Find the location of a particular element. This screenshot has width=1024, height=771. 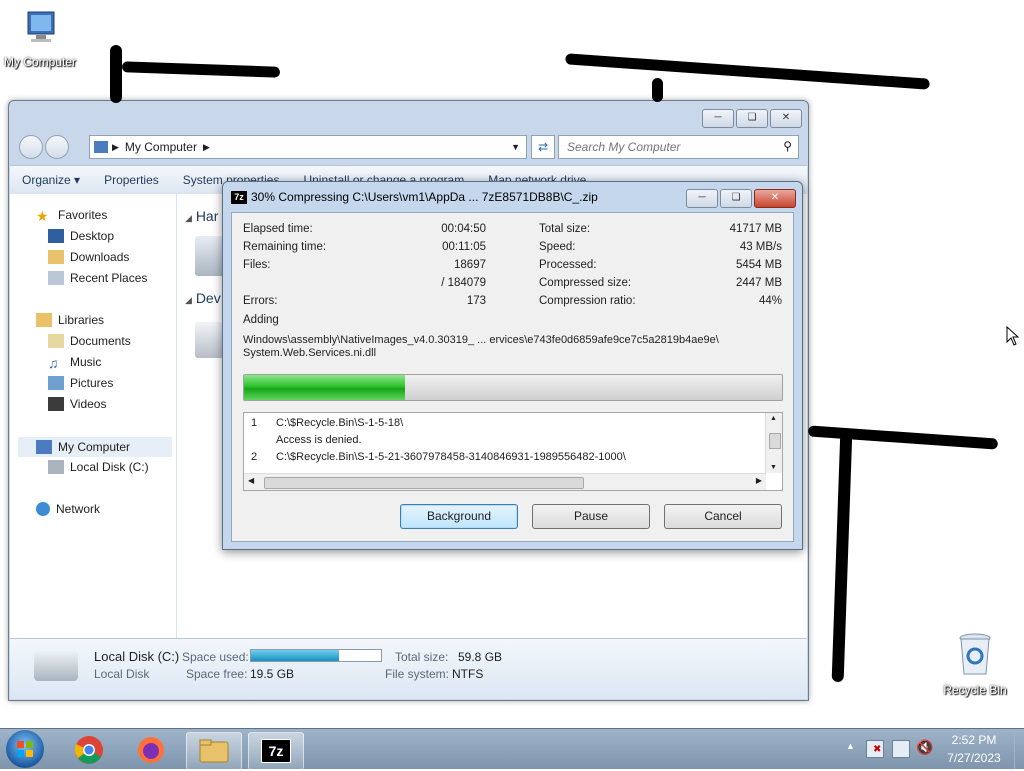

organize-menu: Organize ▾ is located at coordinates (51, 180).